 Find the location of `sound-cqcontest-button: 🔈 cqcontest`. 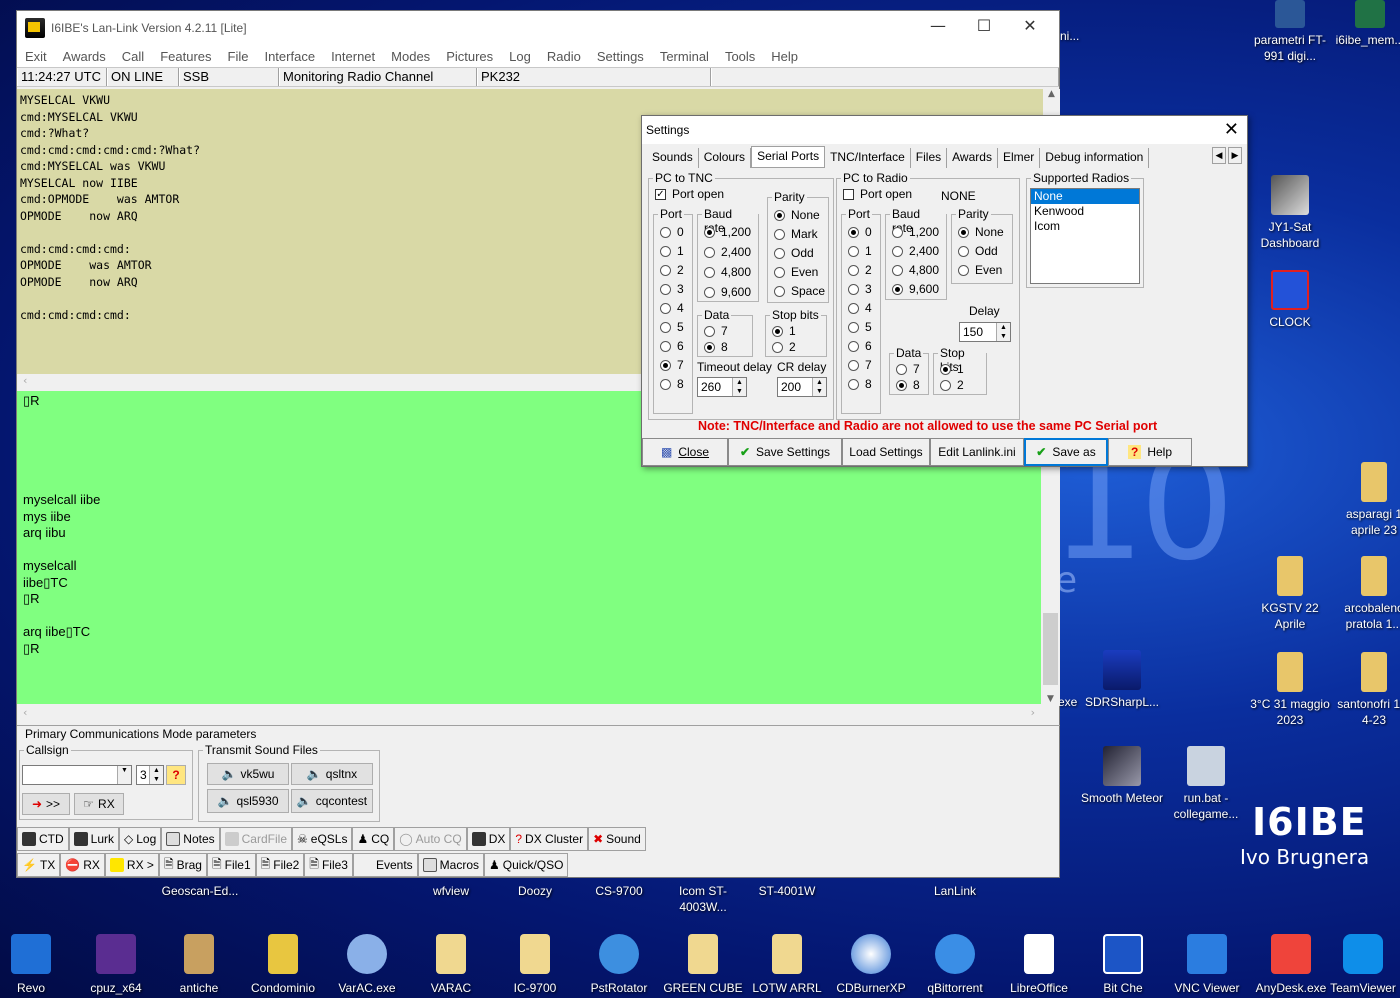

sound-cqcontest-button: 🔈 cqcontest is located at coordinates (332, 801).